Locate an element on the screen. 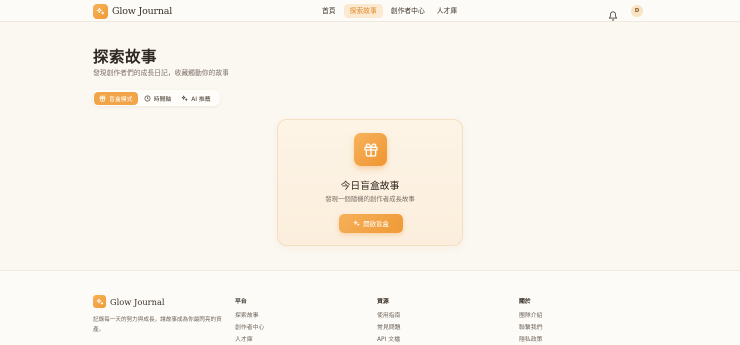 Image resolution: width=740 pixels, height=345 pixels. card-subtitle: 發現一個隨機的創作者成長故事 is located at coordinates (370, 199).